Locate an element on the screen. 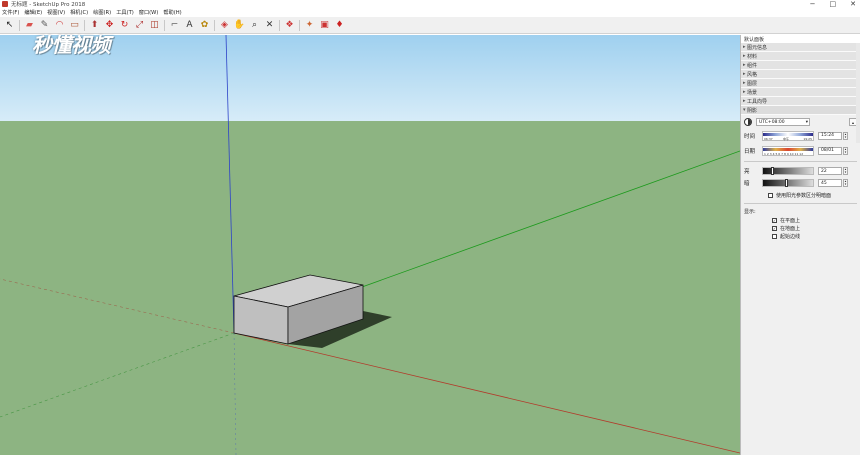 The width and height of the screenshot is (860, 455). extension-icon: ✦ is located at coordinates (309, 25).